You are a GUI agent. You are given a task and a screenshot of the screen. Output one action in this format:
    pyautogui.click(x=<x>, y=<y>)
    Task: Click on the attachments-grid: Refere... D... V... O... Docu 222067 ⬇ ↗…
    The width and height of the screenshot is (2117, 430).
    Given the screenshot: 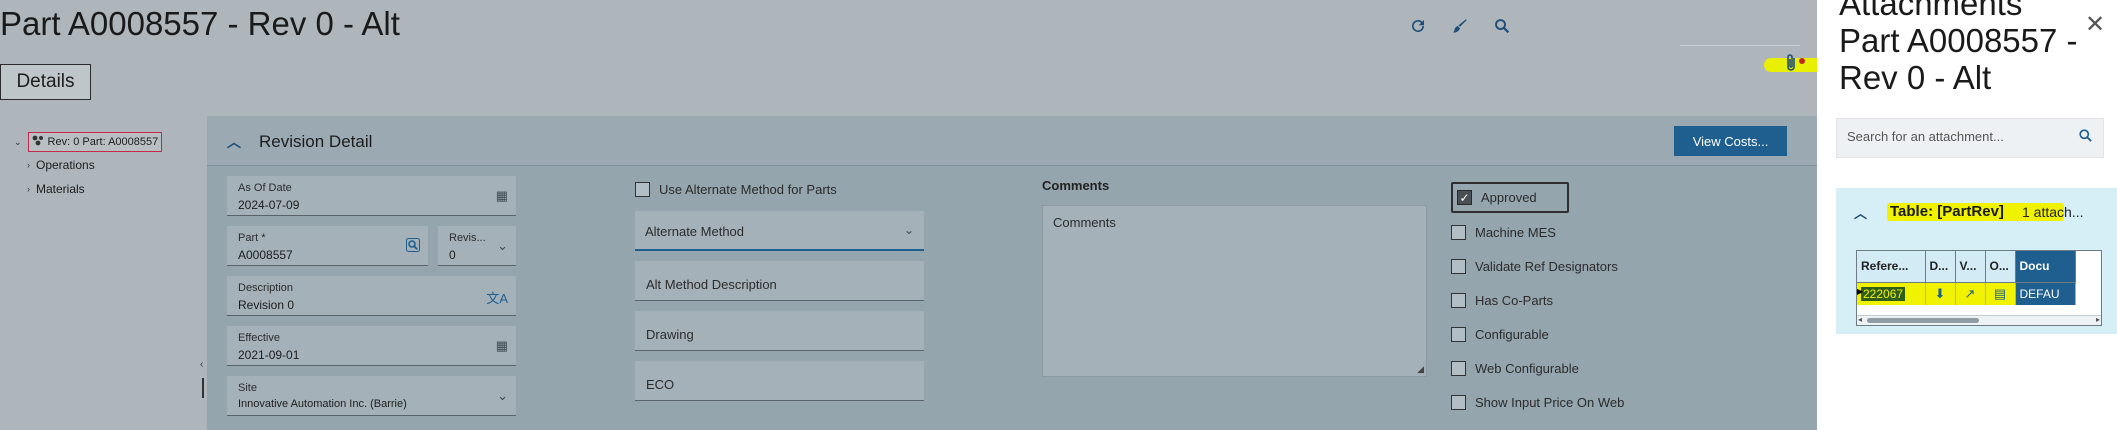 What is the action you would take?
    pyautogui.click(x=1979, y=288)
    